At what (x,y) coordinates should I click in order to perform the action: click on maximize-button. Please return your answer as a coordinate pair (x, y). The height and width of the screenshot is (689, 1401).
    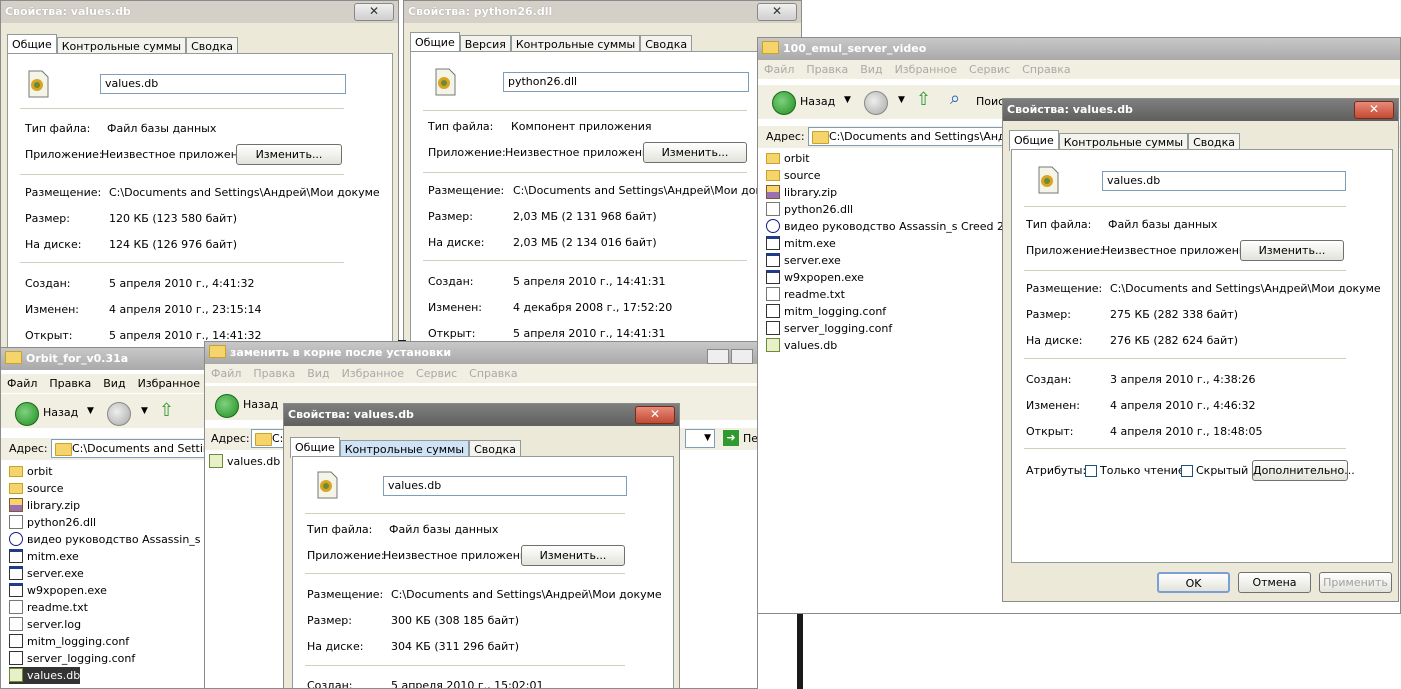
    Looking at the image, I should click on (742, 356).